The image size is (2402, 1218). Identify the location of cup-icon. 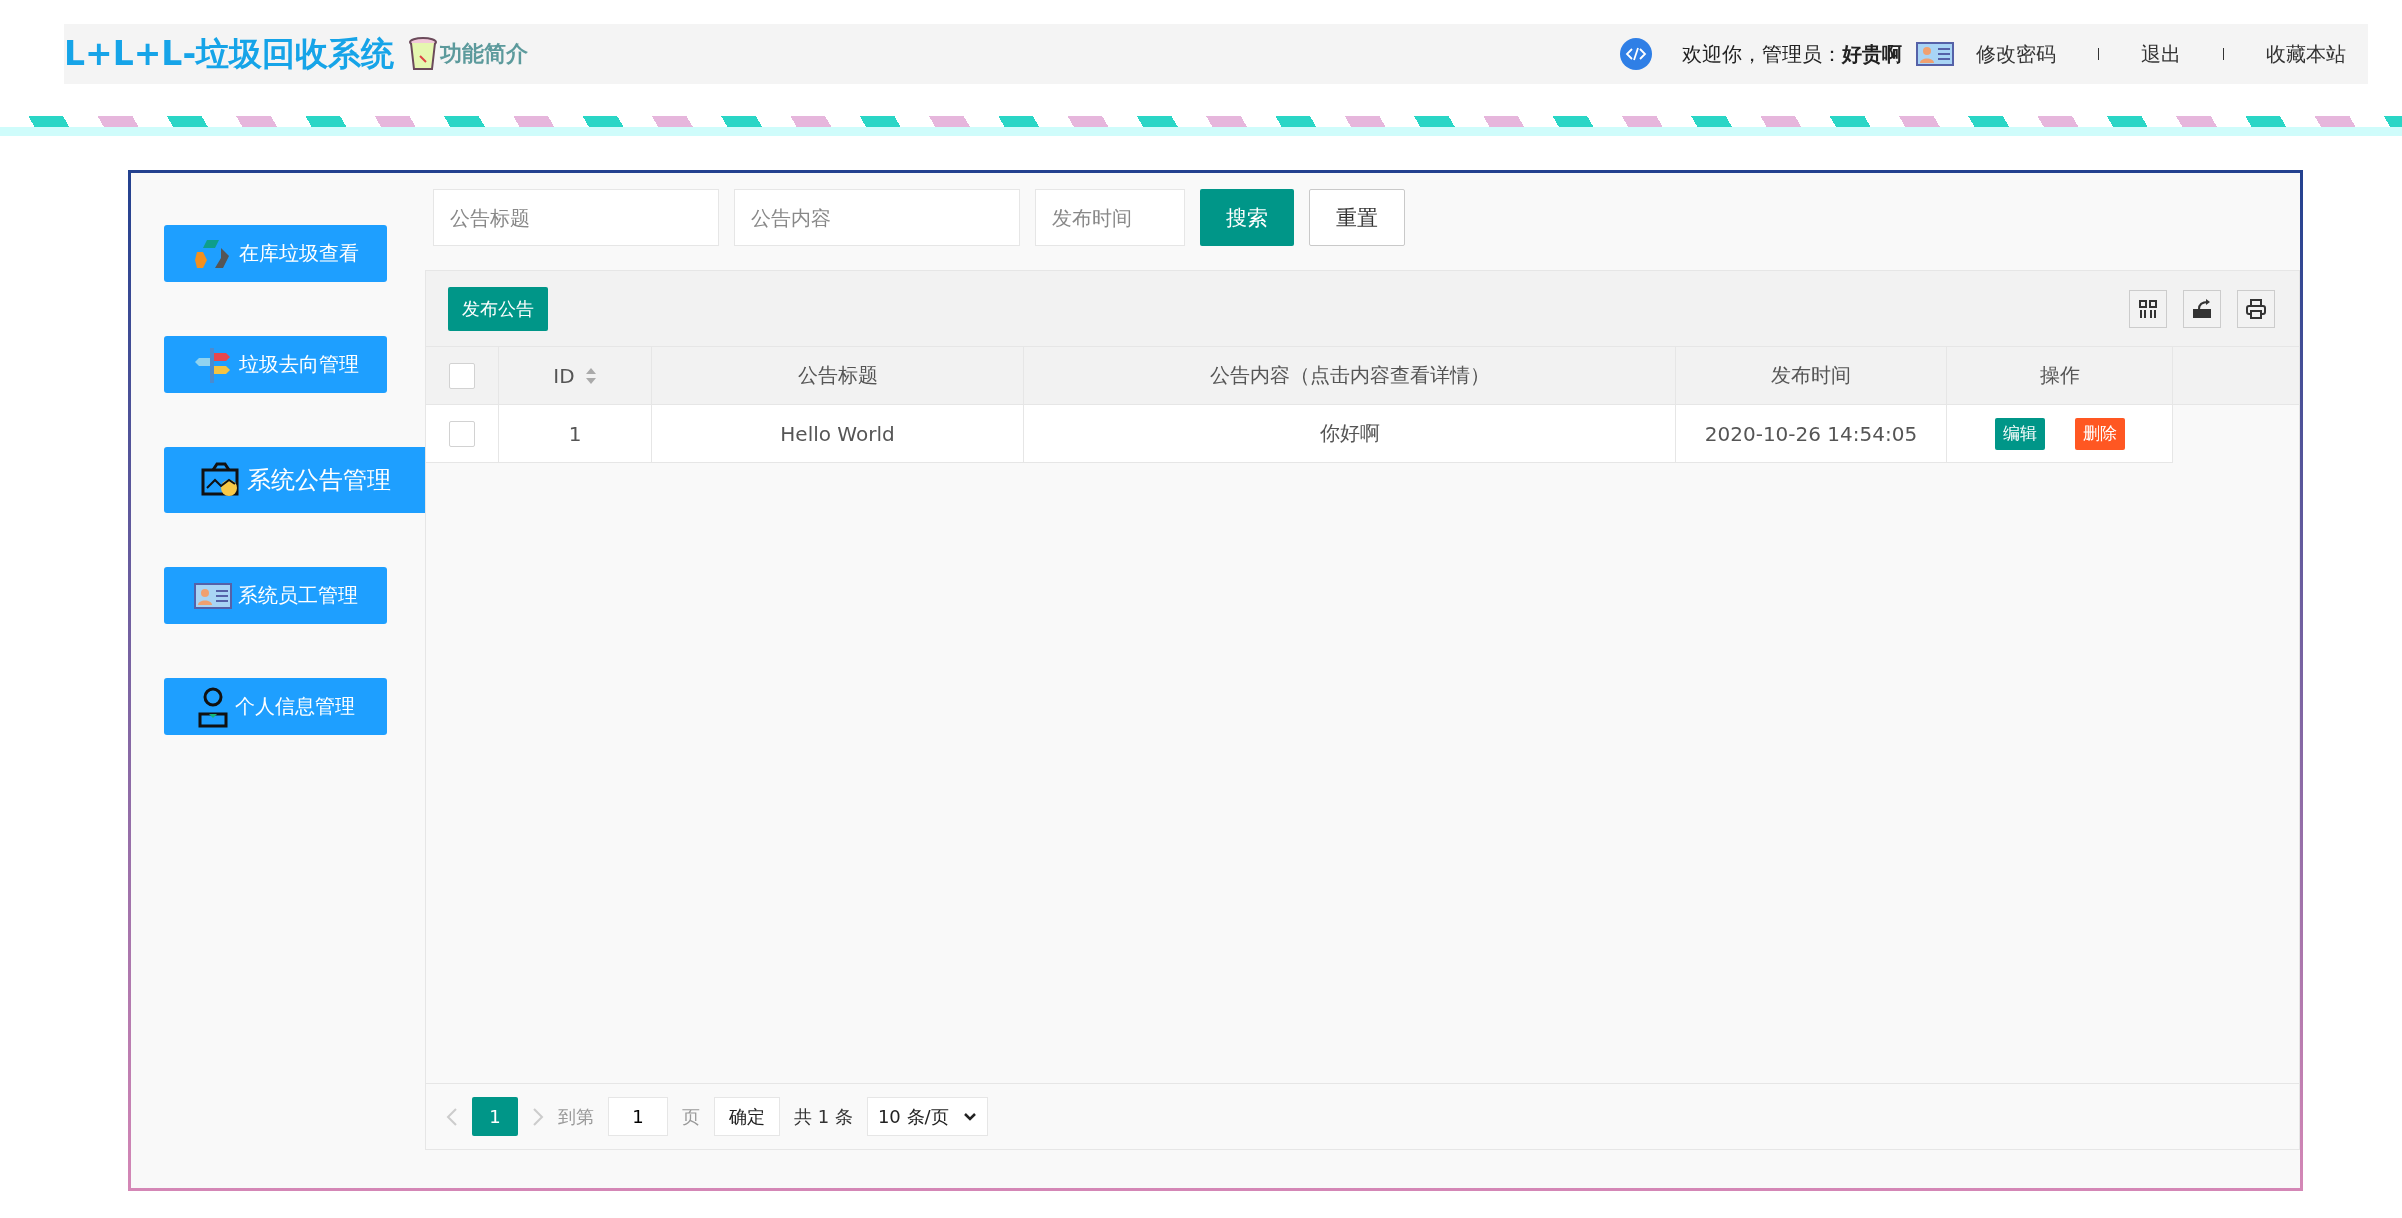
(423, 54).